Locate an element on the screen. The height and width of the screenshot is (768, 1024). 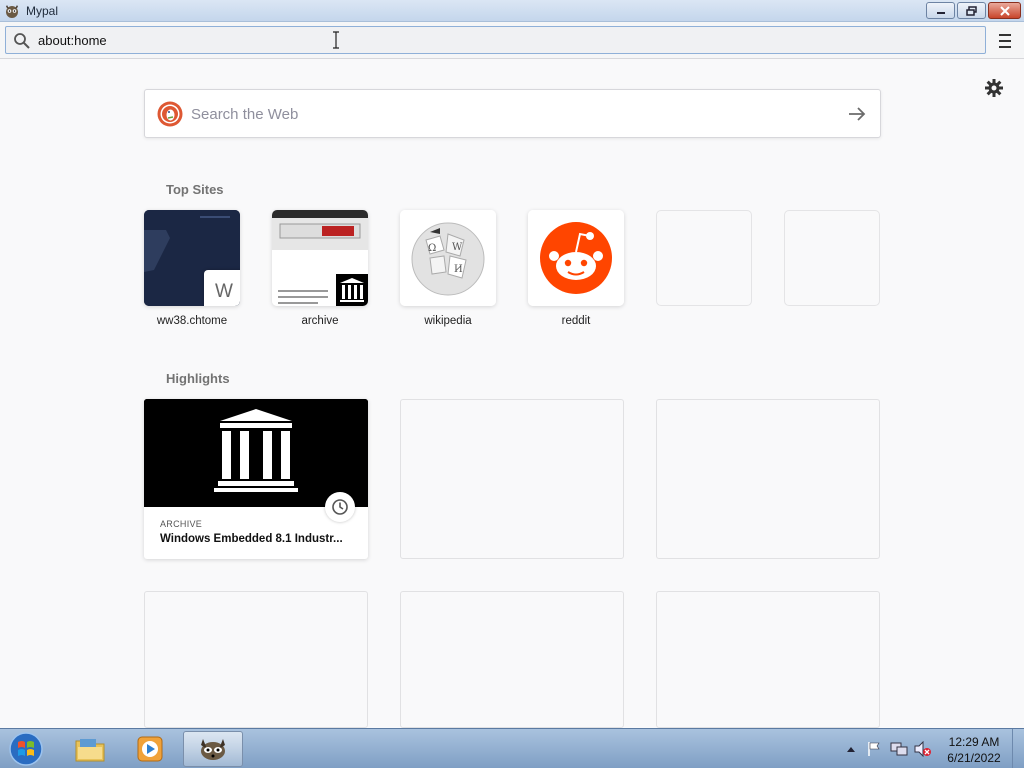
restore-button is located at coordinates (971, 10).